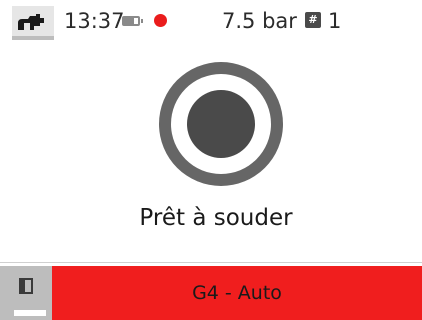 The height and width of the screenshot is (320, 422). I want to click on job-number: 1, so click(335, 21).